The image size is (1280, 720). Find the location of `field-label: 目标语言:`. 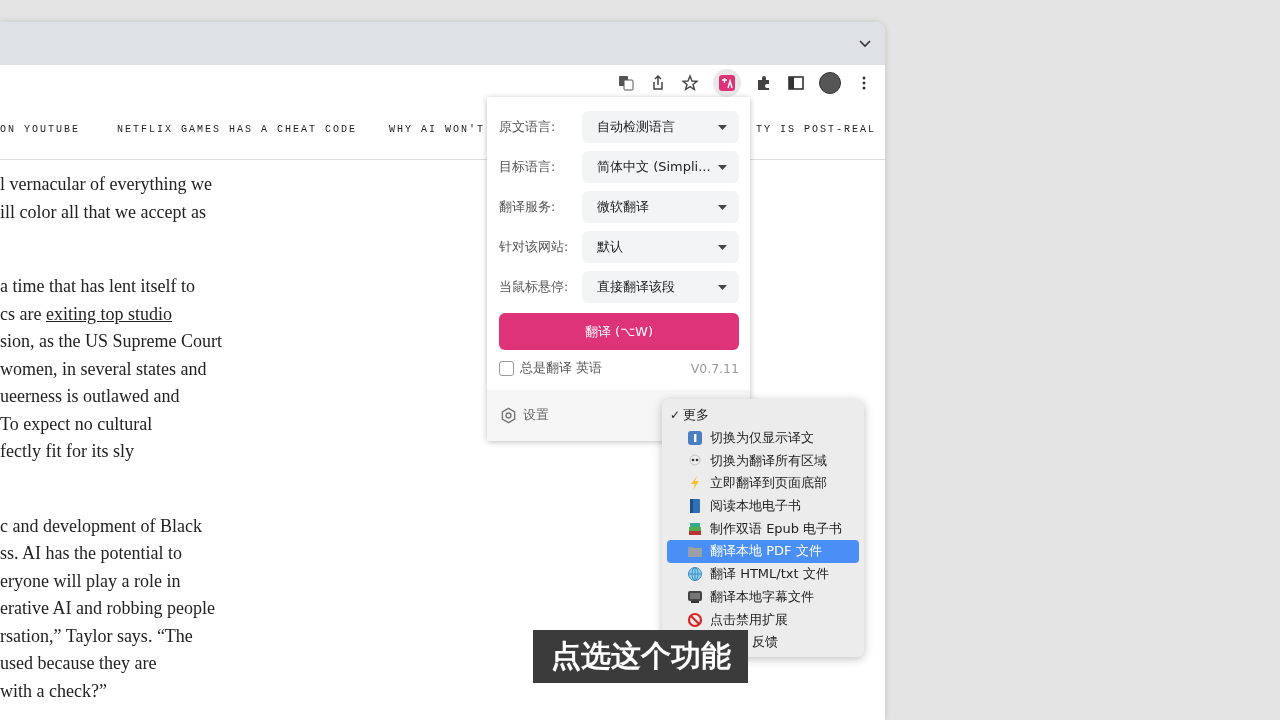

field-label: 目标语言: is located at coordinates (528, 167).